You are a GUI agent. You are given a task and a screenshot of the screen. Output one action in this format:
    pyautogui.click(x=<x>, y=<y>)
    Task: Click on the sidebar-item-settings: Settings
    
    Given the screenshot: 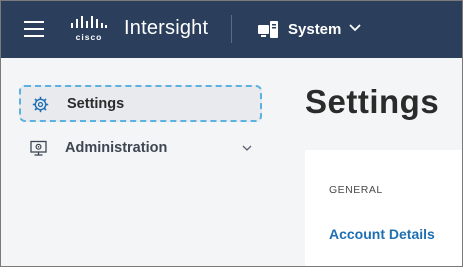 What is the action you would take?
    pyautogui.click(x=140, y=103)
    